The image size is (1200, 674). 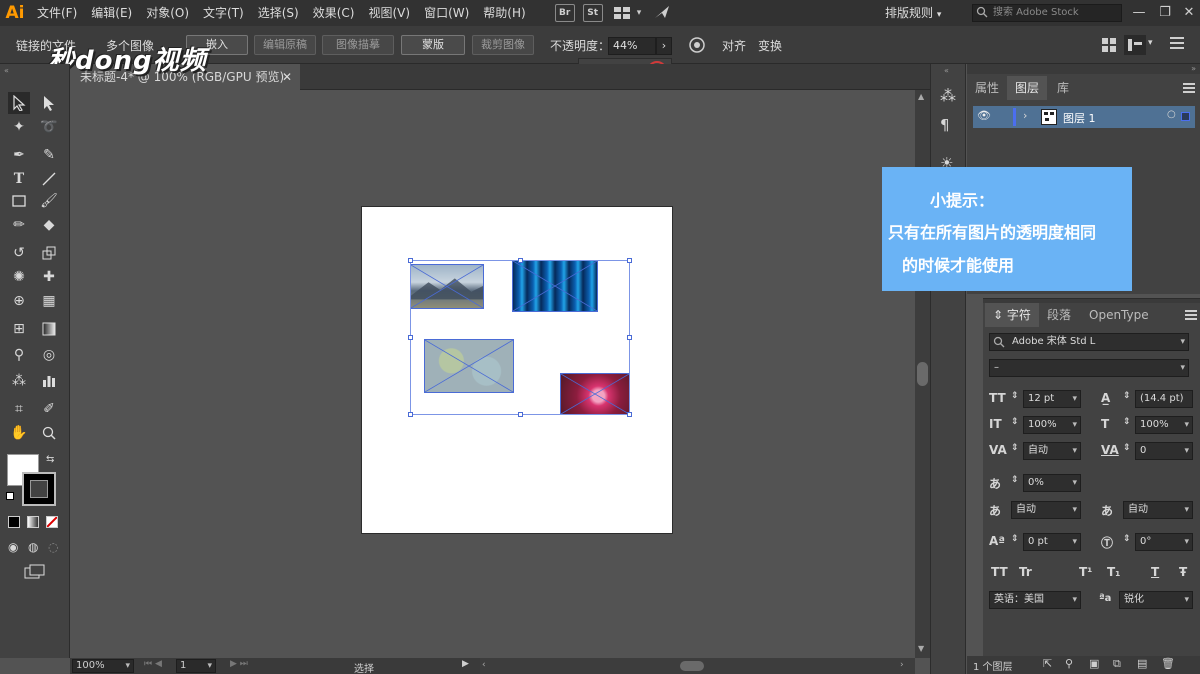 What do you see at coordinates (1135, 45) in the screenshot?
I see `panel-toggle-icon` at bounding box center [1135, 45].